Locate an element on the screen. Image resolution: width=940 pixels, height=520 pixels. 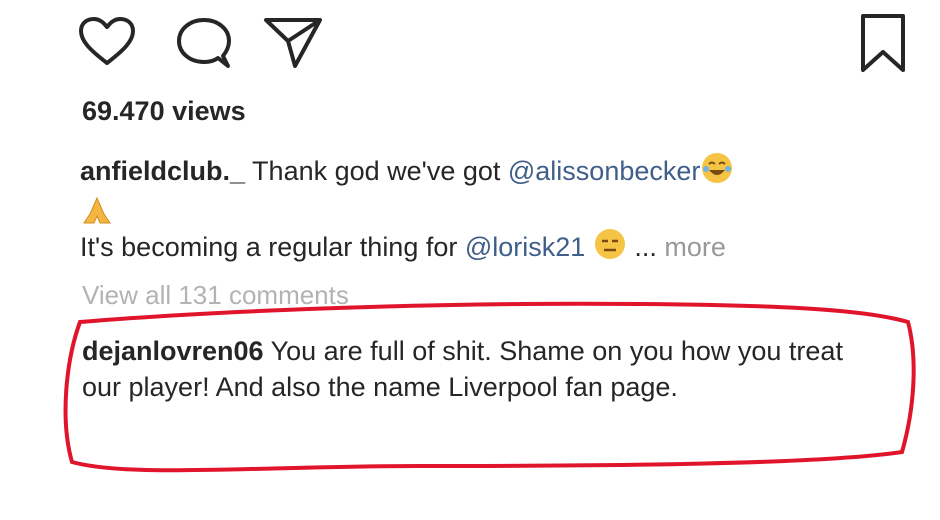
crying-laughing-emoji-icon is located at coordinates (717, 172).